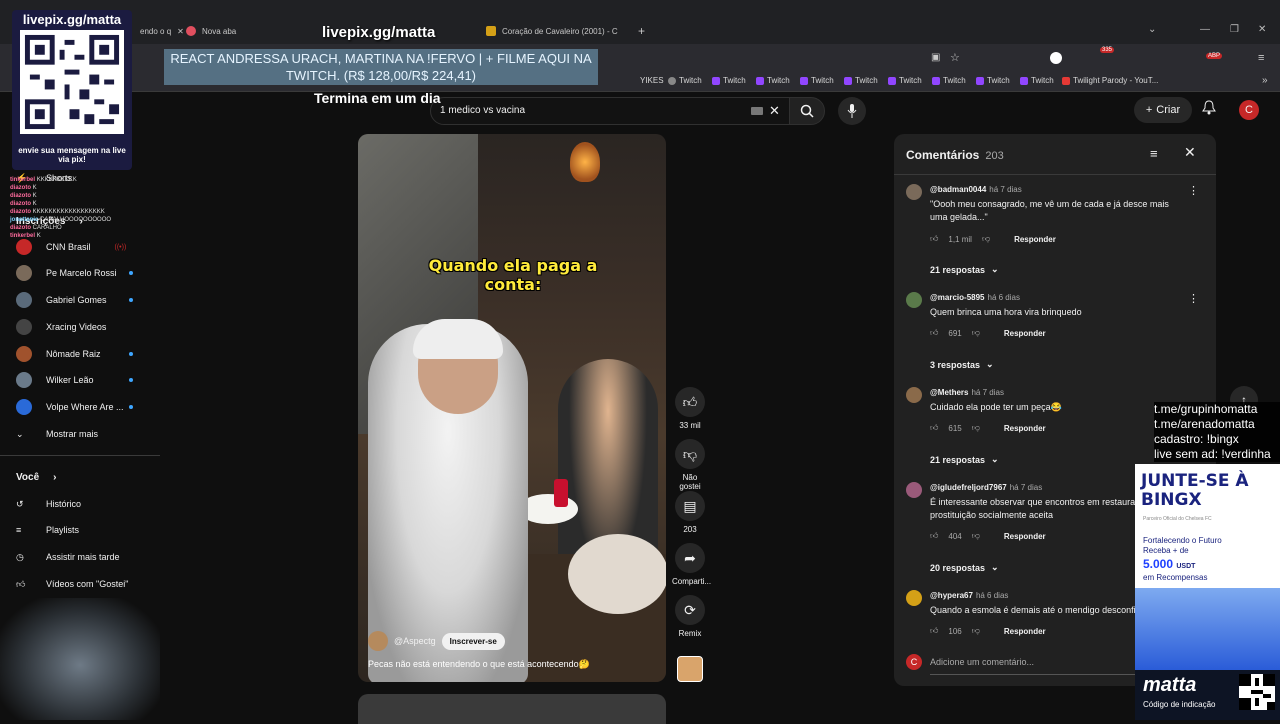 The width and height of the screenshot is (1280, 724). I want to click on sidebar-item-channel: CNN Brasil ((•)), so click(71, 247).